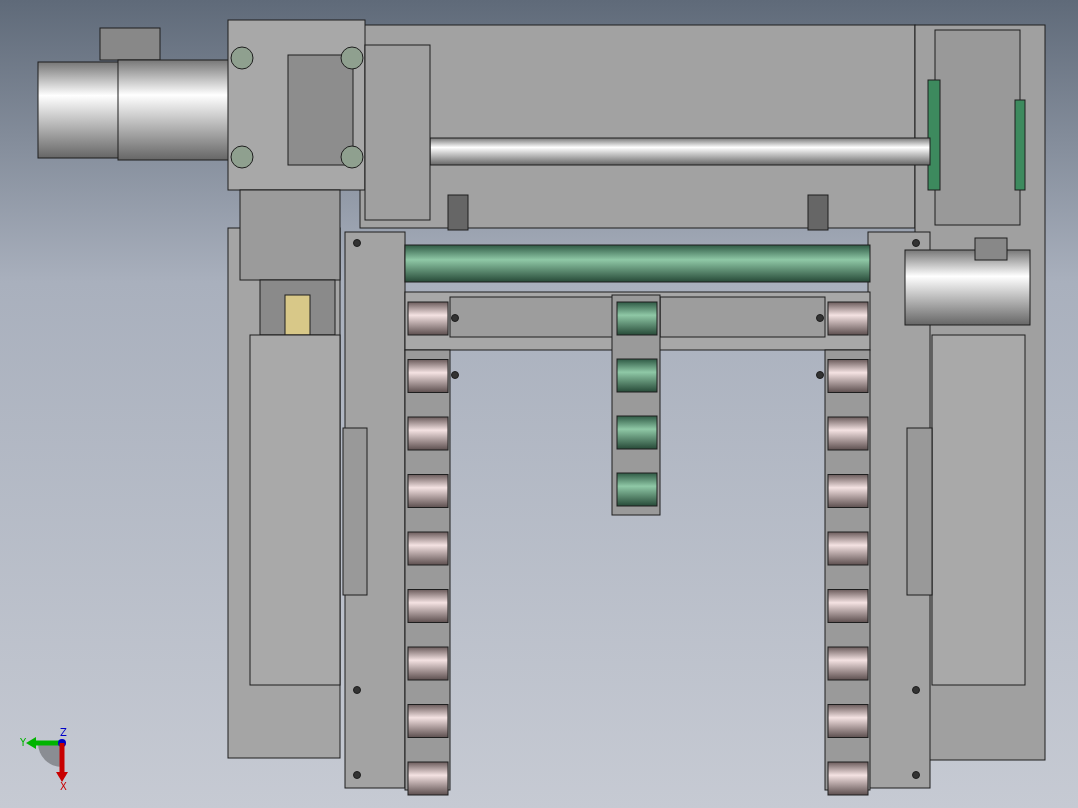 Image resolution: width=1078 pixels, height=808 pixels. I want to click on axis-label: Z, so click(63, 732).